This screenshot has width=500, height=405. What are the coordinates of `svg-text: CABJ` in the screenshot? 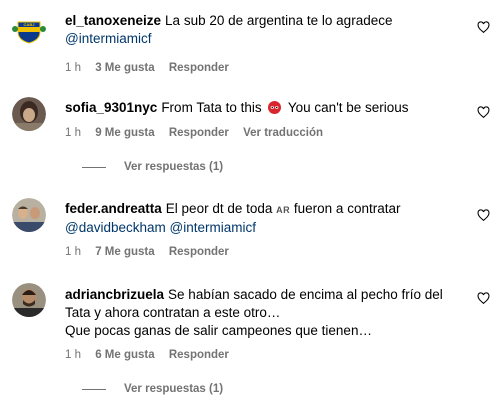 It's located at (29, 24).